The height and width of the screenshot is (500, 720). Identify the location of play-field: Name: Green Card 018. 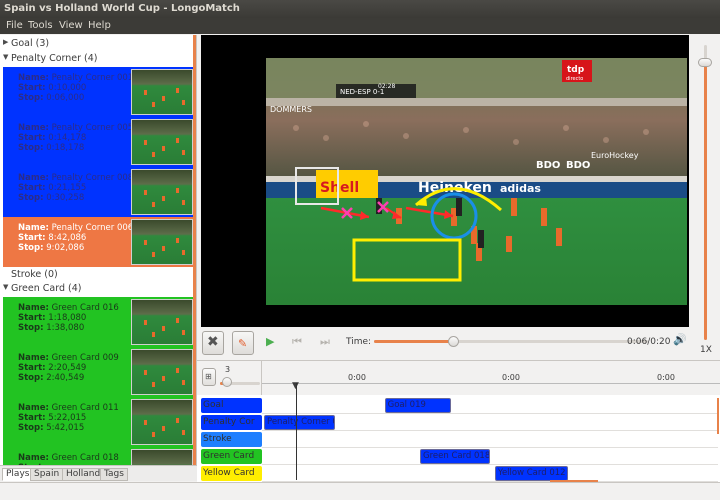
(68, 458).